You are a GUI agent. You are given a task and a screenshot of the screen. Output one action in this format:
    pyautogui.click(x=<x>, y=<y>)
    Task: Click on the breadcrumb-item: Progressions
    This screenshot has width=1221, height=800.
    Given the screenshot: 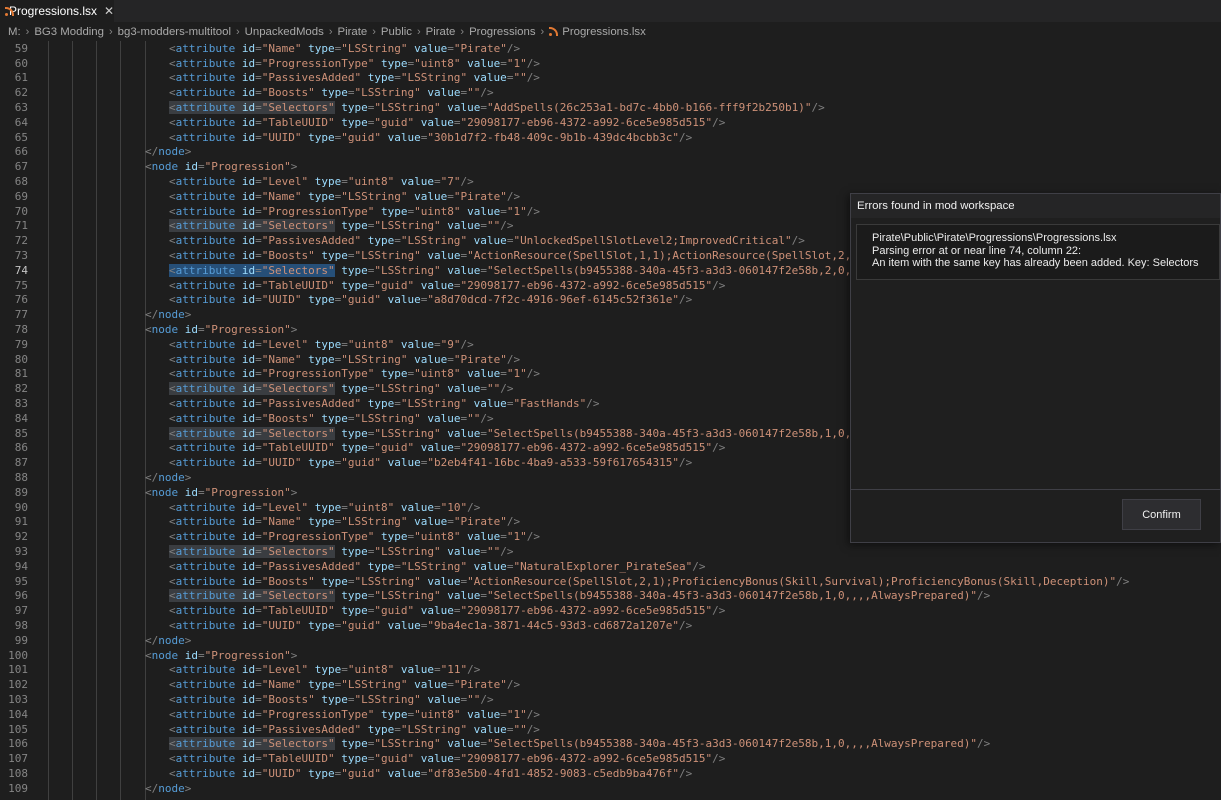 What is the action you would take?
    pyautogui.click(x=502, y=32)
    